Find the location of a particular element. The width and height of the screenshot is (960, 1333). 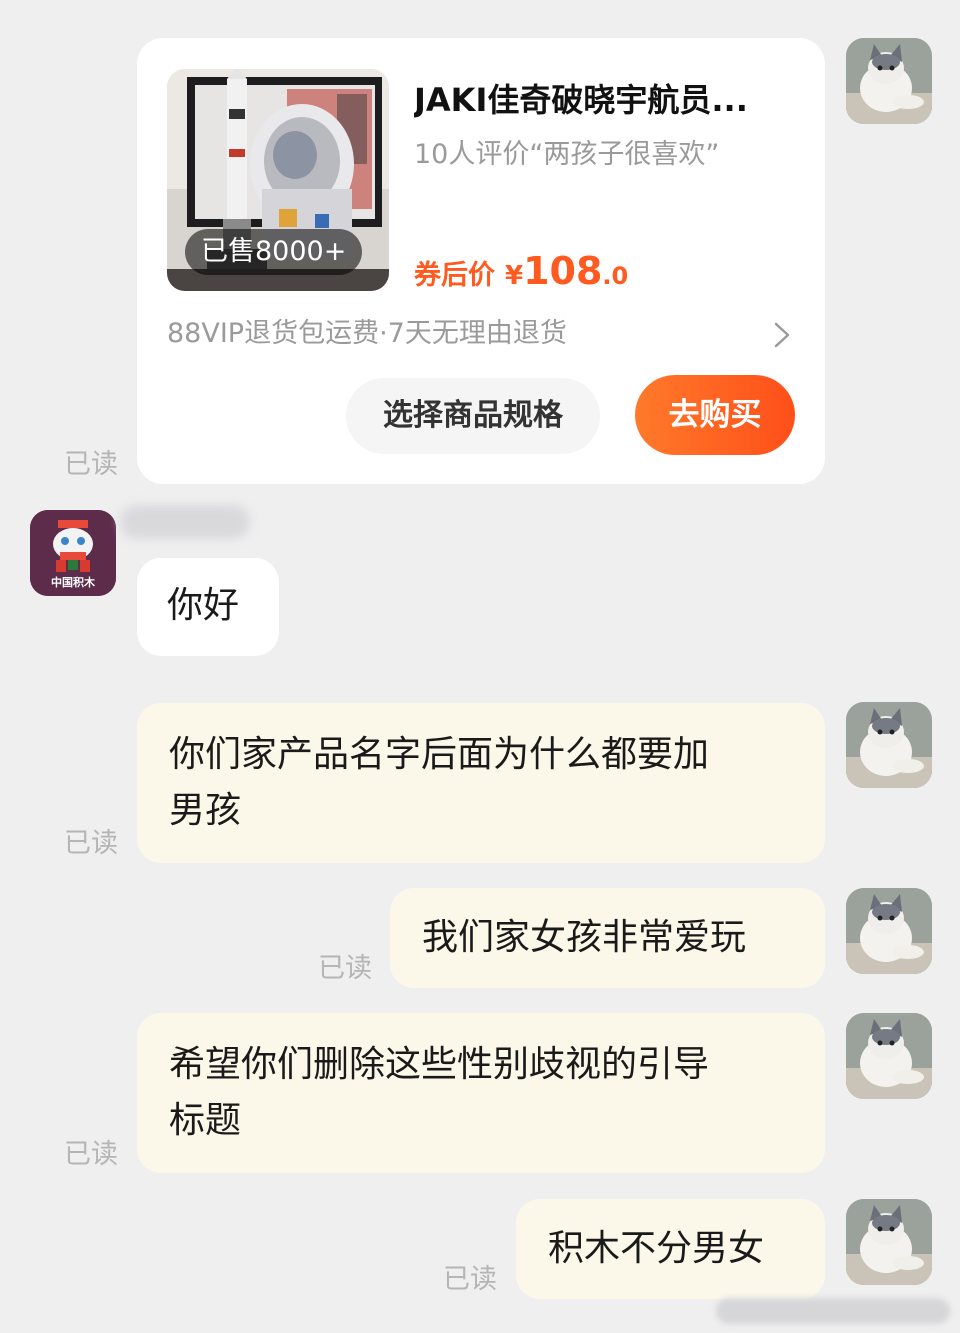

message-text: 积木不分男女 is located at coordinates (656, 1248).